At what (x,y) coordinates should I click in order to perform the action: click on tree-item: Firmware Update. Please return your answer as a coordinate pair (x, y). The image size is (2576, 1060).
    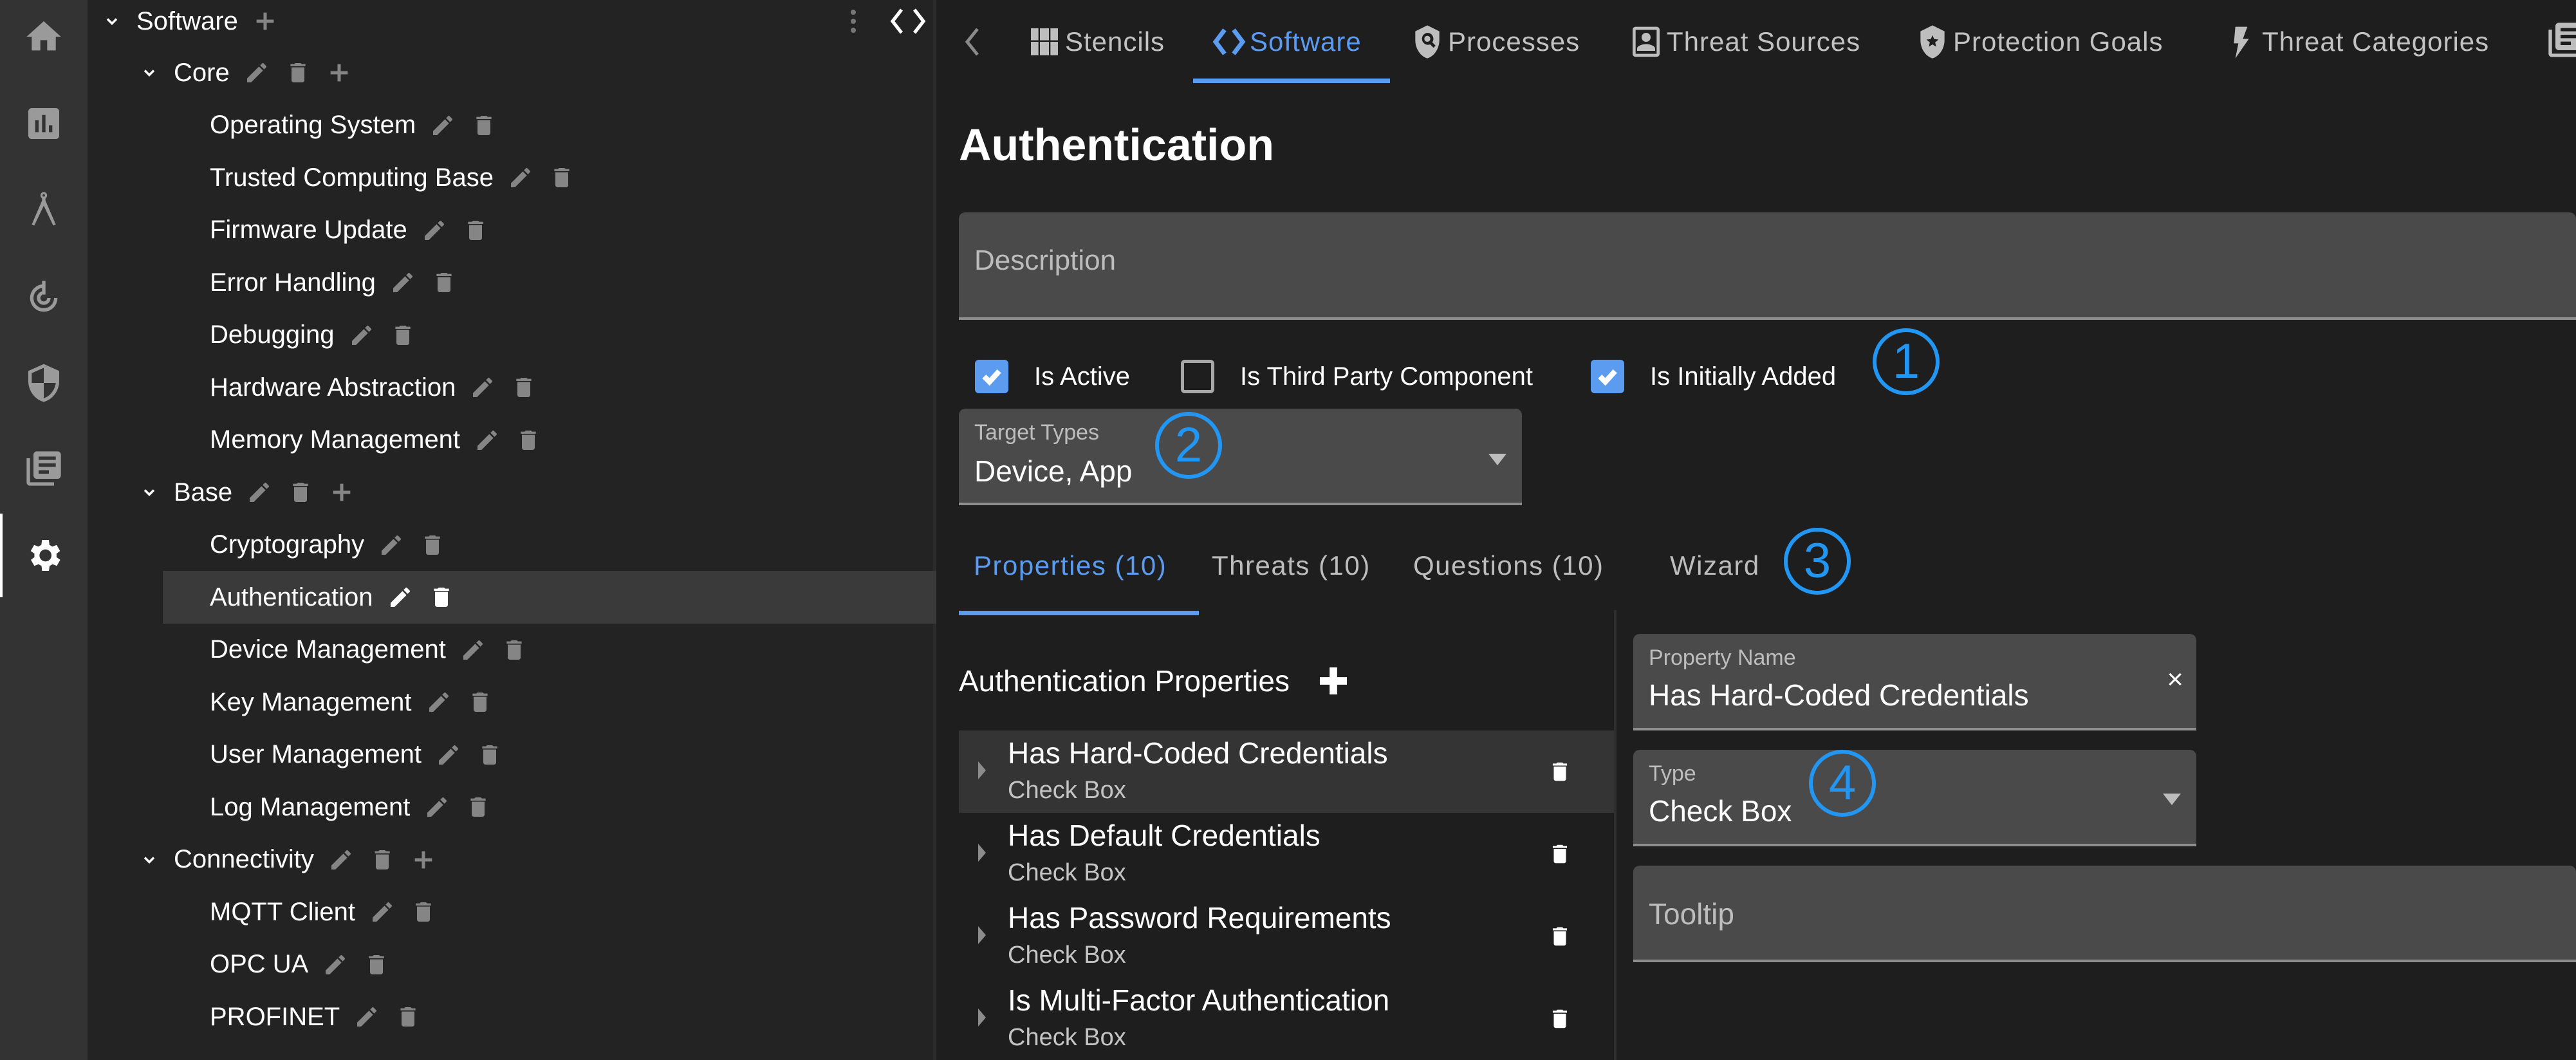
    Looking at the image, I should click on (549, 230).